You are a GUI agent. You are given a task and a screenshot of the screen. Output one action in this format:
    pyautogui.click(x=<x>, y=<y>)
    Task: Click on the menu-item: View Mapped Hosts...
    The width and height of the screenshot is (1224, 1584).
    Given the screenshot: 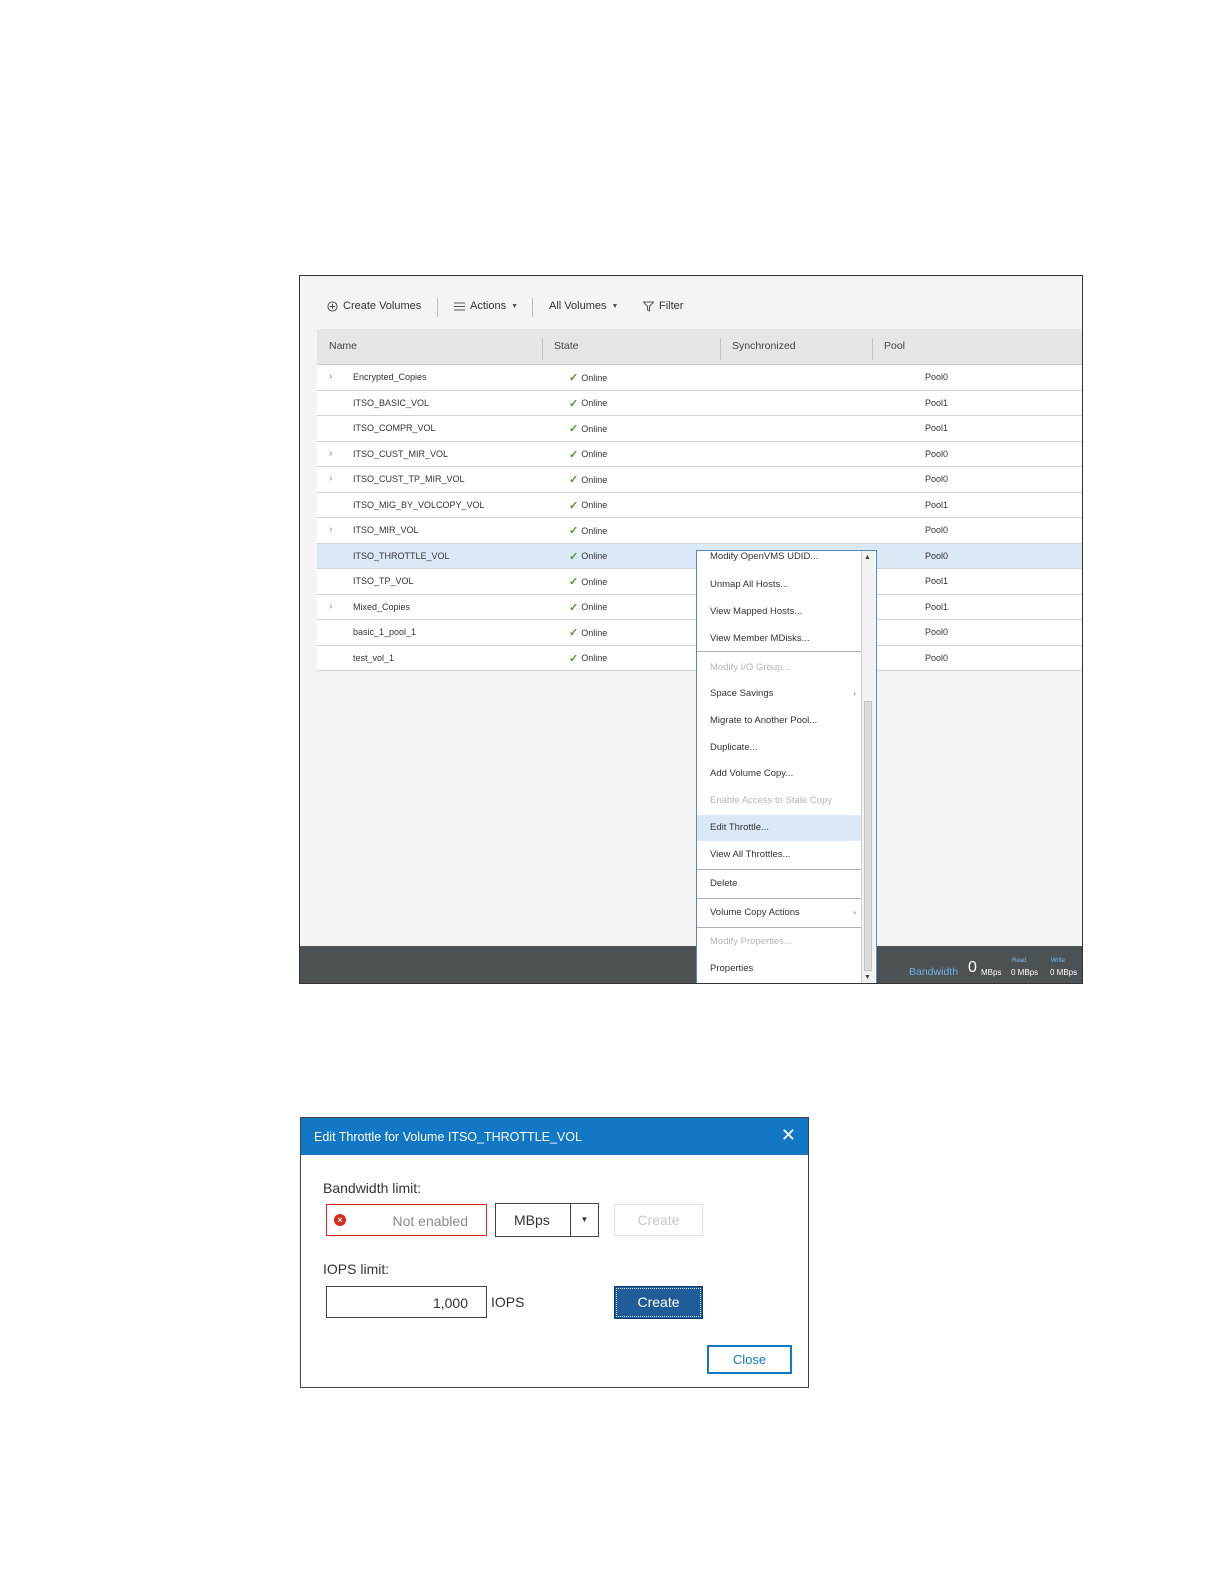 What is the action you would take?
    pyautogui.click(x=779, y=612)
    